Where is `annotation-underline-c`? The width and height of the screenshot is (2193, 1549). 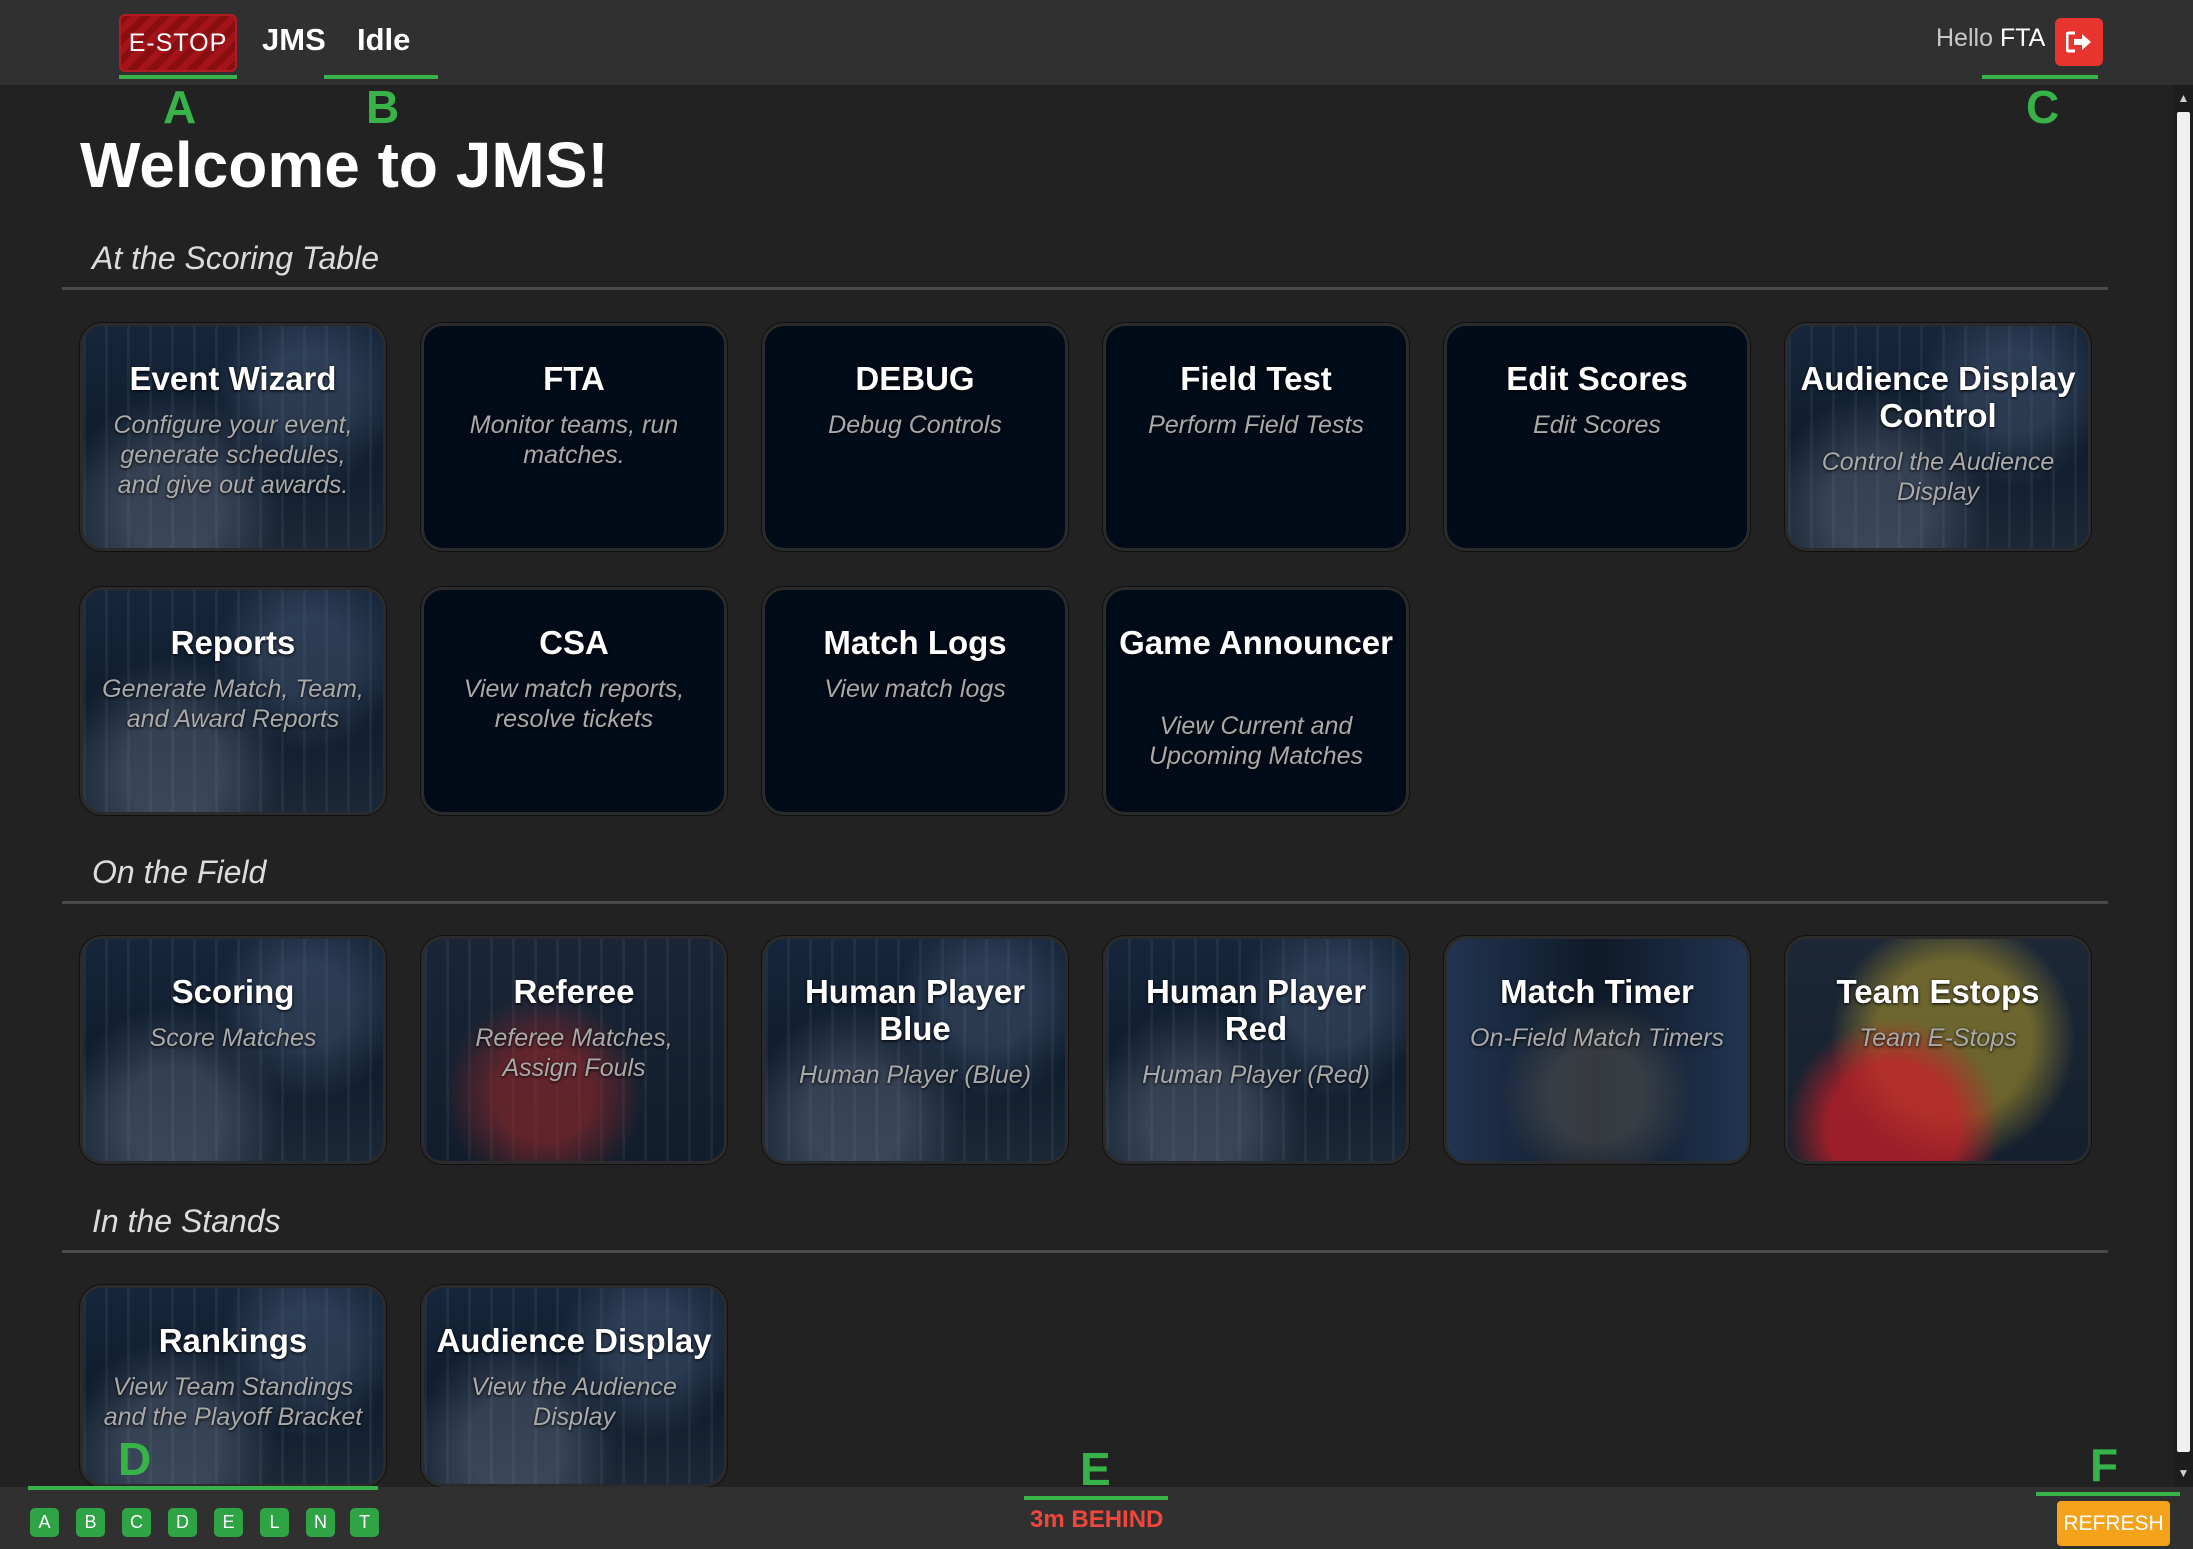
annotation-underline-c is located at coordinates (2040, 77).